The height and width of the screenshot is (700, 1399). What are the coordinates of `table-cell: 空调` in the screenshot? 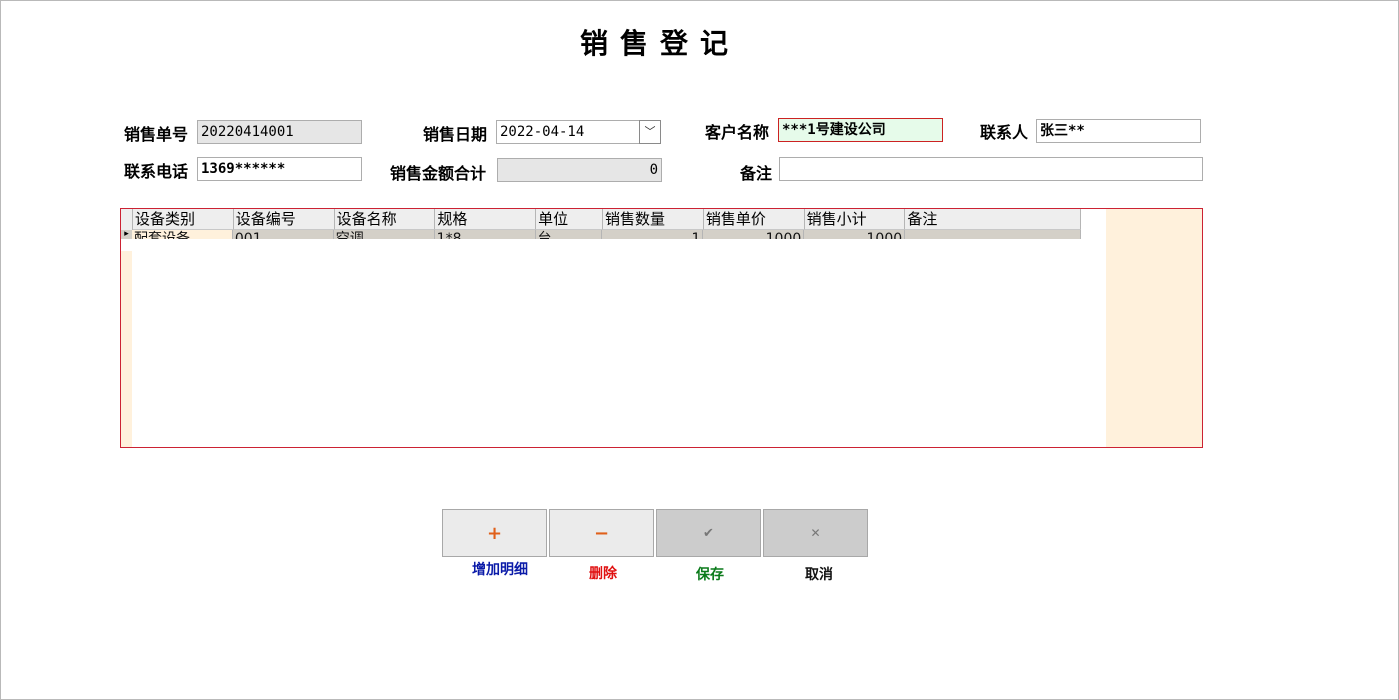 It's located at (384, 234).